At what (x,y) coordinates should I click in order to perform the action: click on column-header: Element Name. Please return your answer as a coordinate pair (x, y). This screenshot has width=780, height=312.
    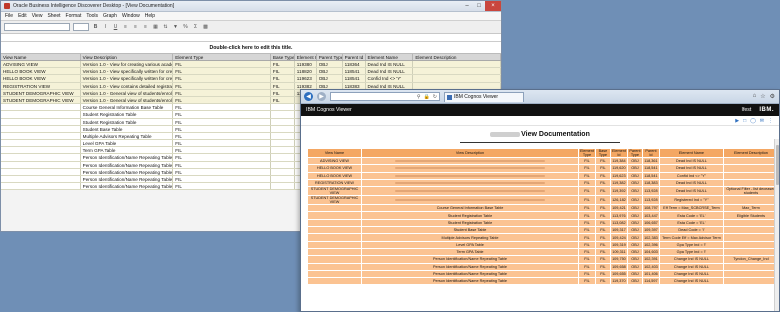
    Looking at the image, I should click on (390, 57).